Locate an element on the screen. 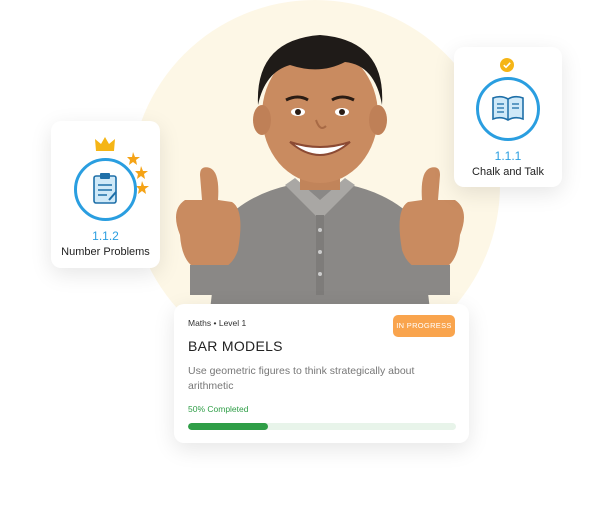 Image resolution: width=613 pixels, height=505 pixels. clipboard-icon is located at coordinates (105, 188).